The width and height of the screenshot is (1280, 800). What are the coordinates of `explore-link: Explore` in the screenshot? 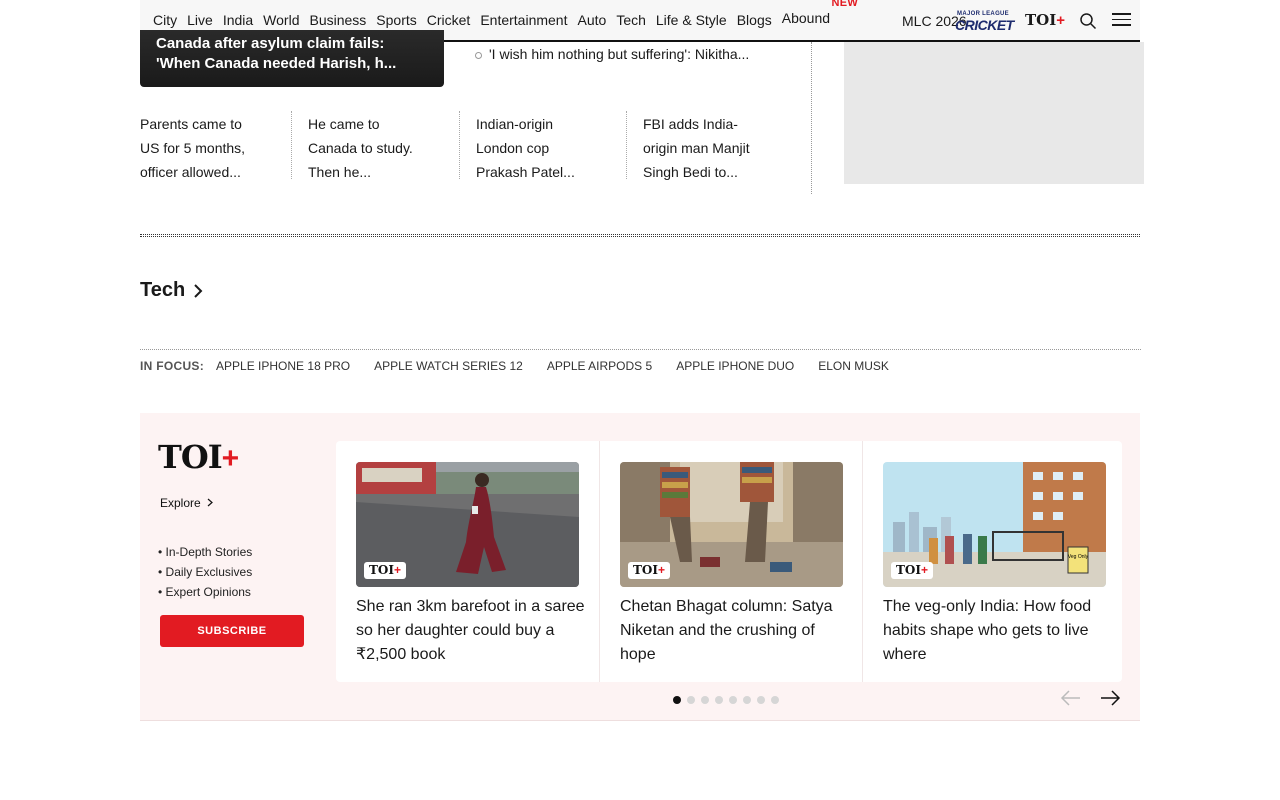 It's located at (186, 503).